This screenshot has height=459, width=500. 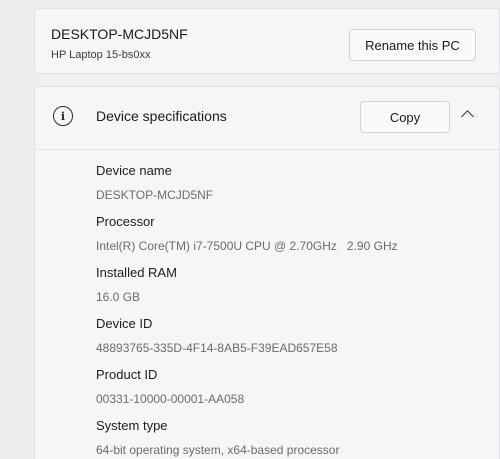 What do you see at coordinates (372, 246) in the screenshot?
I see `processor-speed: 2.90 GHz` at bounding box center [372, 246].